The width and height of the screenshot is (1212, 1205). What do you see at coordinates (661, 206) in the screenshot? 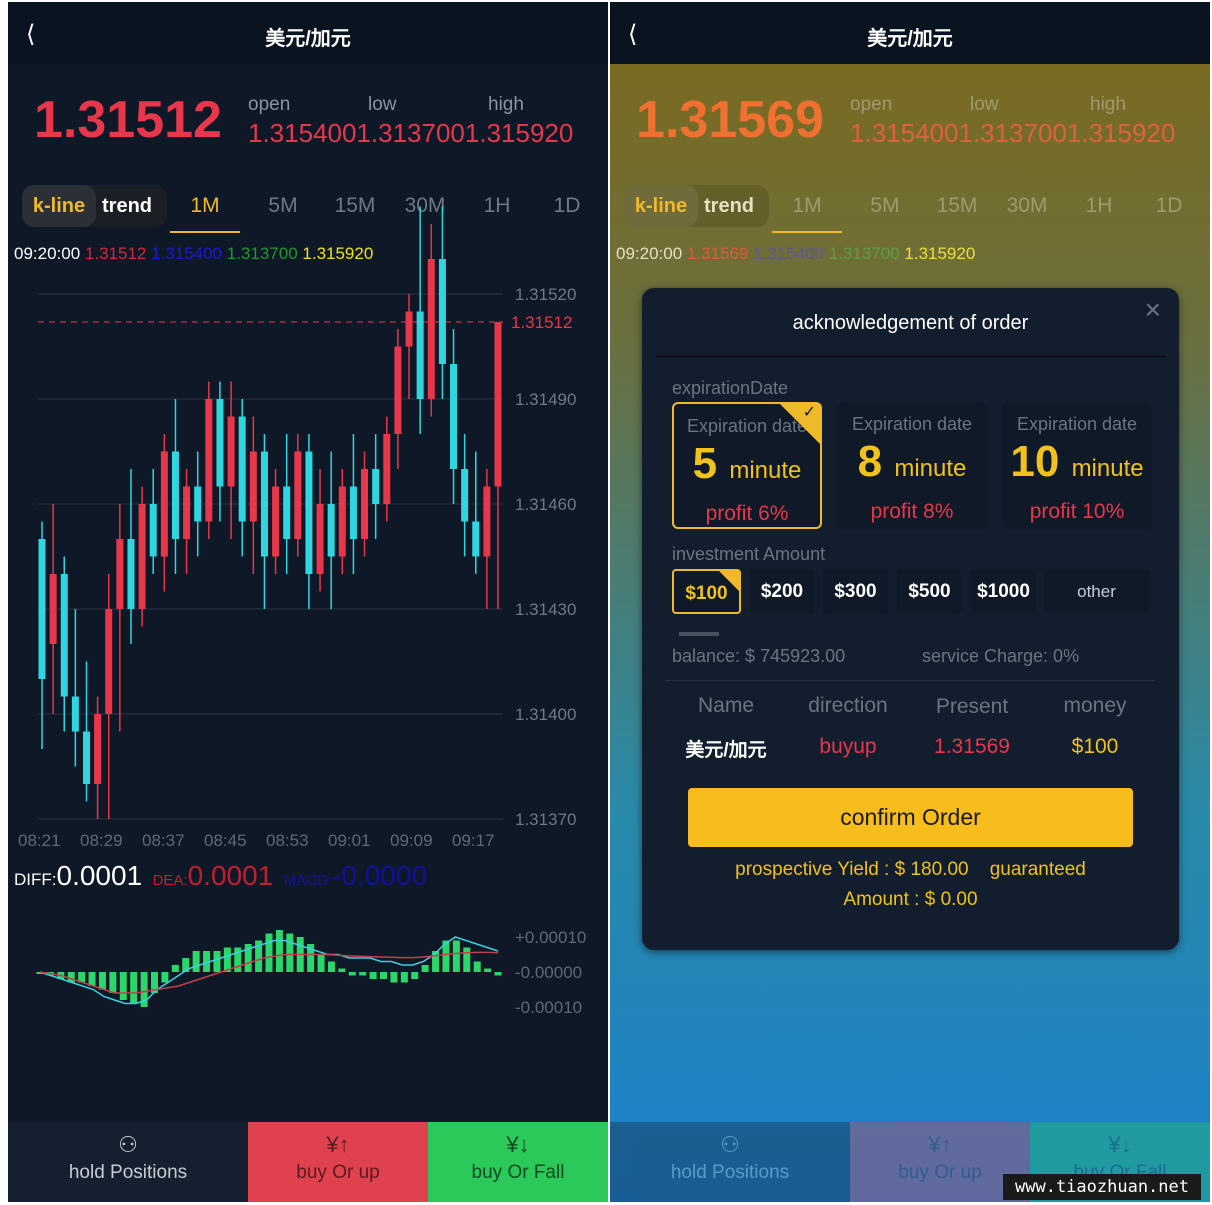
I see `tab-kline: k-line` at bounding box center [661, 206].